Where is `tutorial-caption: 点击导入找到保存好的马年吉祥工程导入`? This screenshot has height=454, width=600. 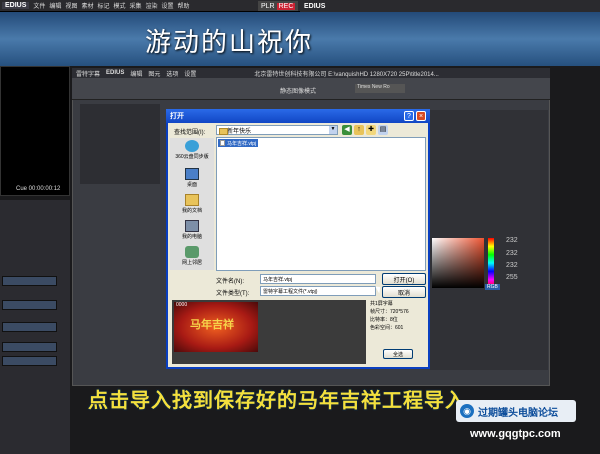
tutorial-caption: 点击导入找到保存好的马年吉祥工程导入 is located at coordinates (277, 400).